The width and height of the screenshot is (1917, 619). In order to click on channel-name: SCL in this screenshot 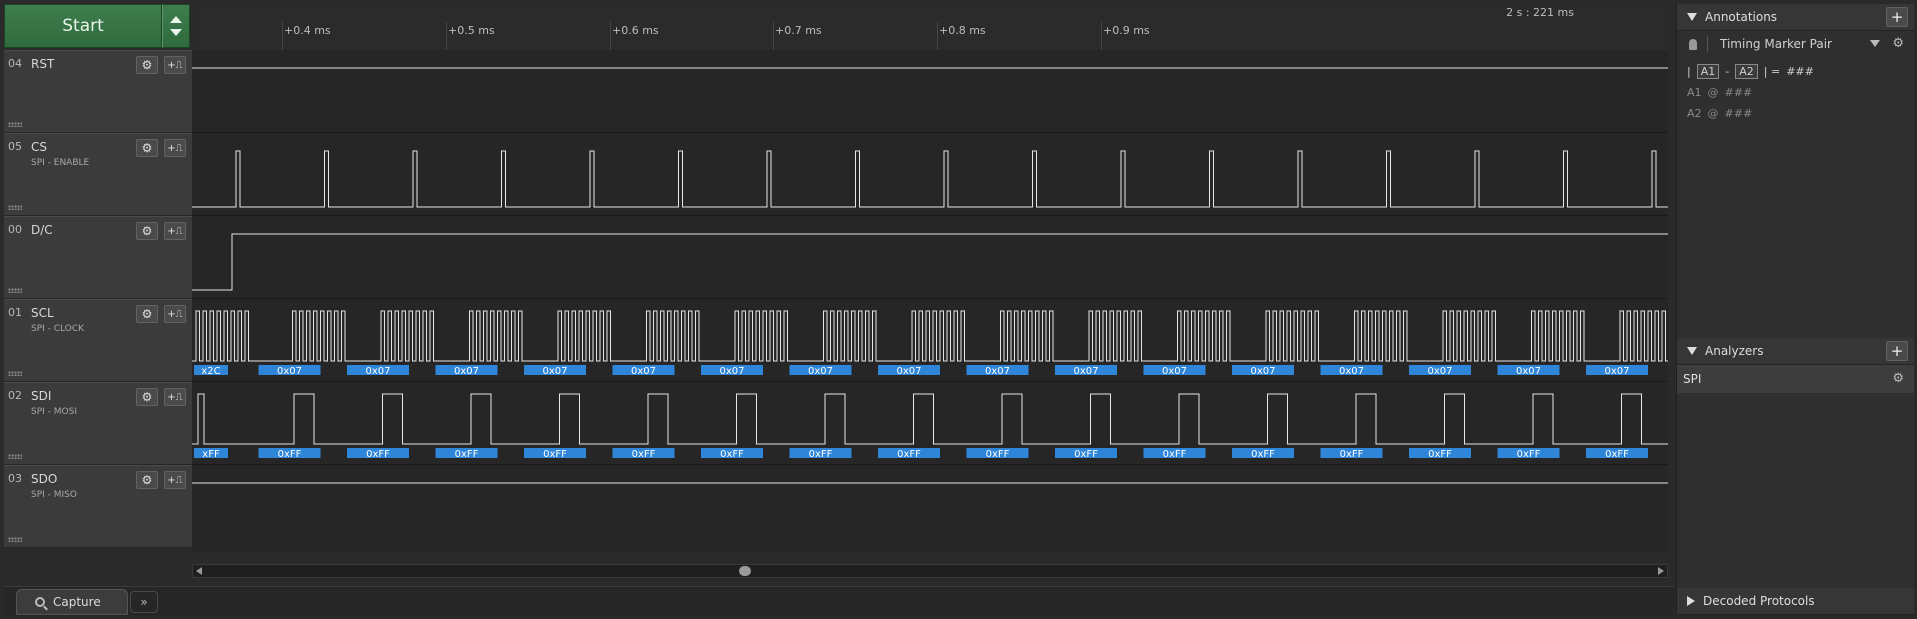, I will do `click(42, 313)`.